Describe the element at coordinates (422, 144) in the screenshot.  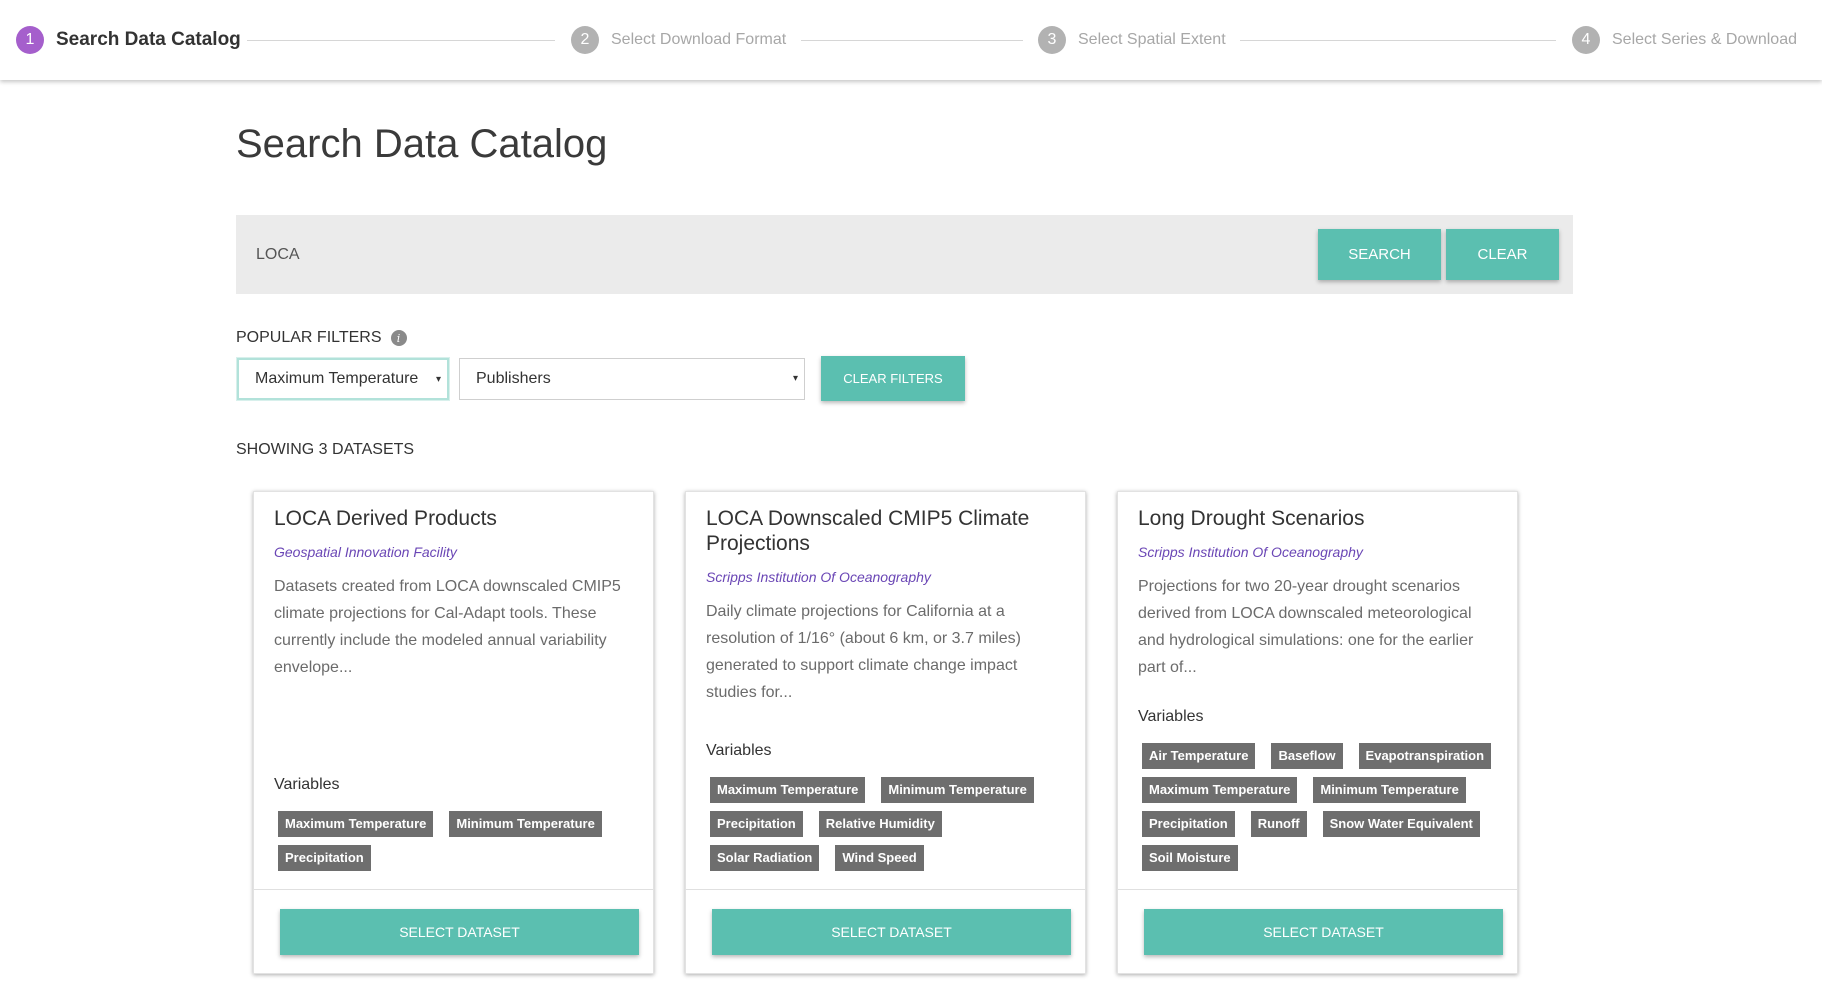
I see `page-title: Search Data Catalog` at that location.